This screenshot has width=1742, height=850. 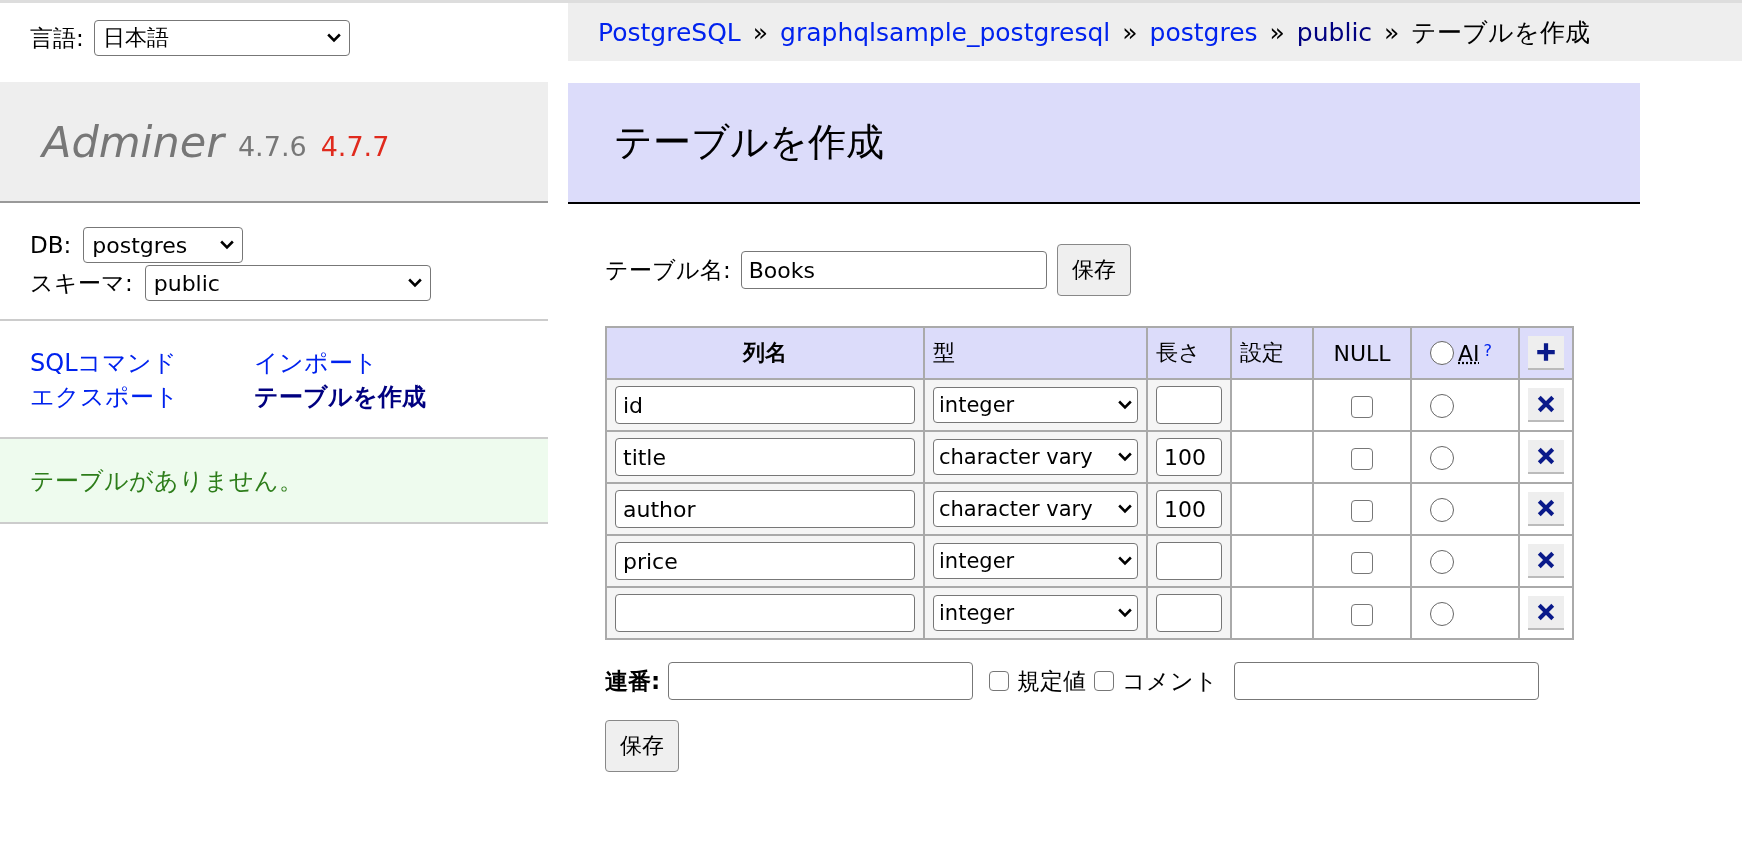 What do you see at coordinates (821, 681) in the screenshot?
I see `auto-increment-field` at bounding box center [821, 681].